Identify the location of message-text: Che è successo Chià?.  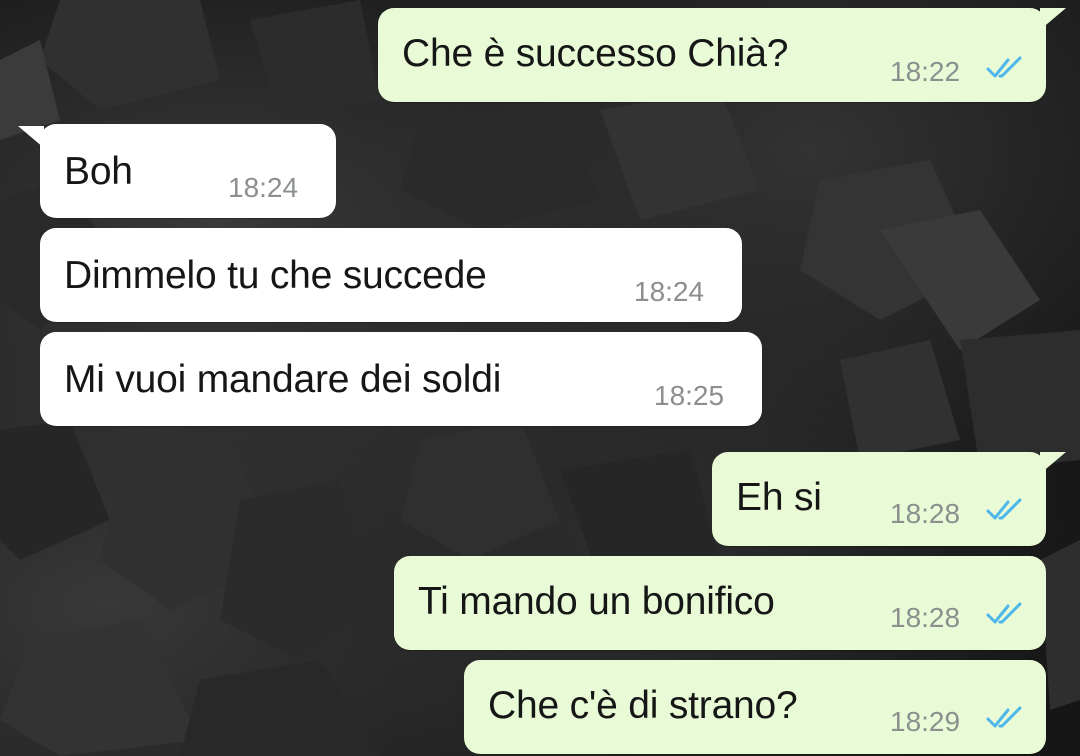
(595, 53).